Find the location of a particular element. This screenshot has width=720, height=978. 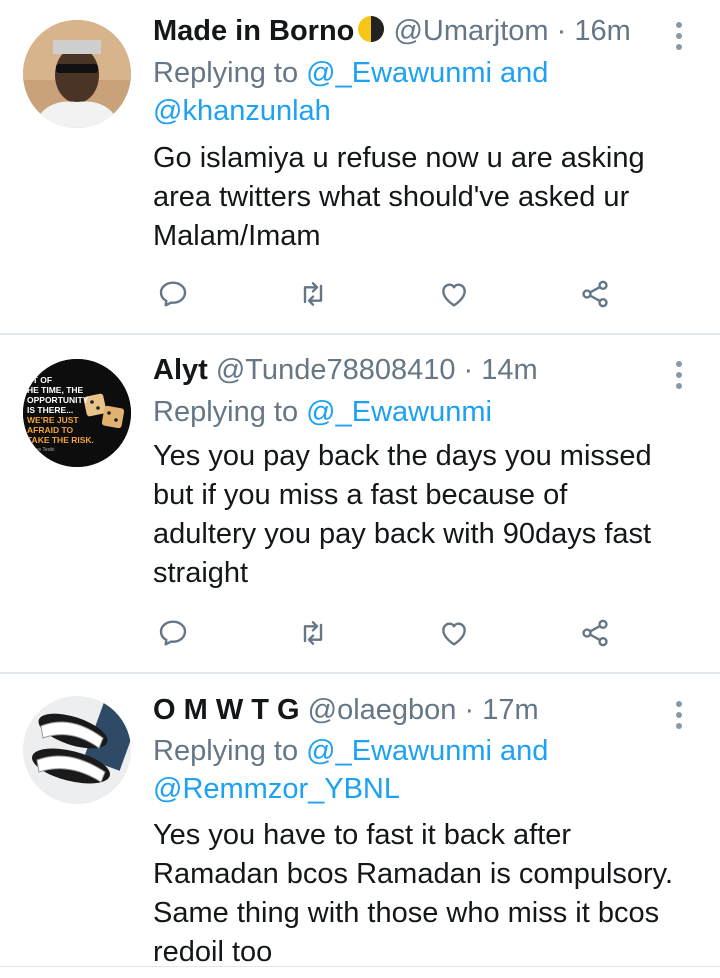

avatar-text: WE'RE JUST is located at coordinates (53, 420).